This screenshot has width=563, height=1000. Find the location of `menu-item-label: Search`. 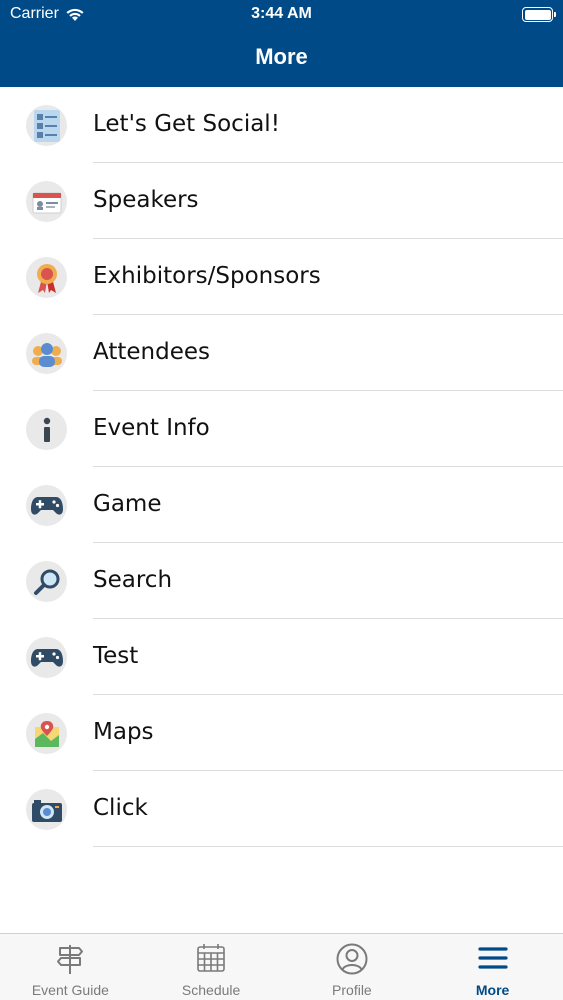

menu-item-label: Search is located at coordinates (133, 580).